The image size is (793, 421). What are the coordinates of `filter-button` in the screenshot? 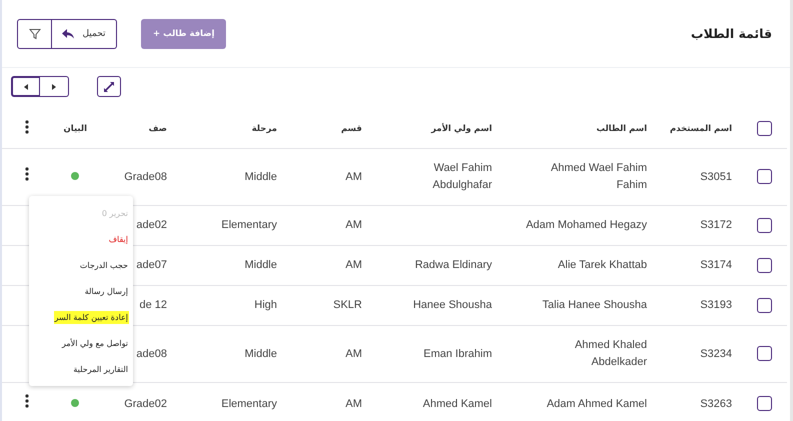 It's located at (34, 33).